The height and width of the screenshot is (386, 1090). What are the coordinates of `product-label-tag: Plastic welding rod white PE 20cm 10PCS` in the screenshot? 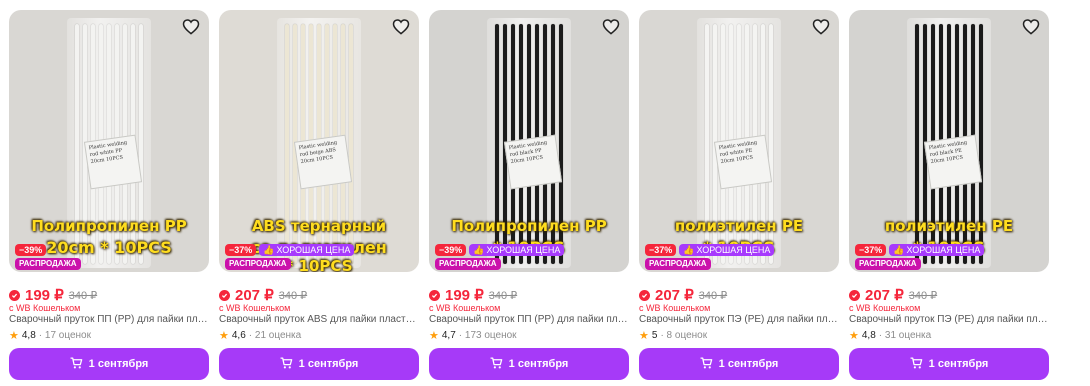 It's located at (743, 162).